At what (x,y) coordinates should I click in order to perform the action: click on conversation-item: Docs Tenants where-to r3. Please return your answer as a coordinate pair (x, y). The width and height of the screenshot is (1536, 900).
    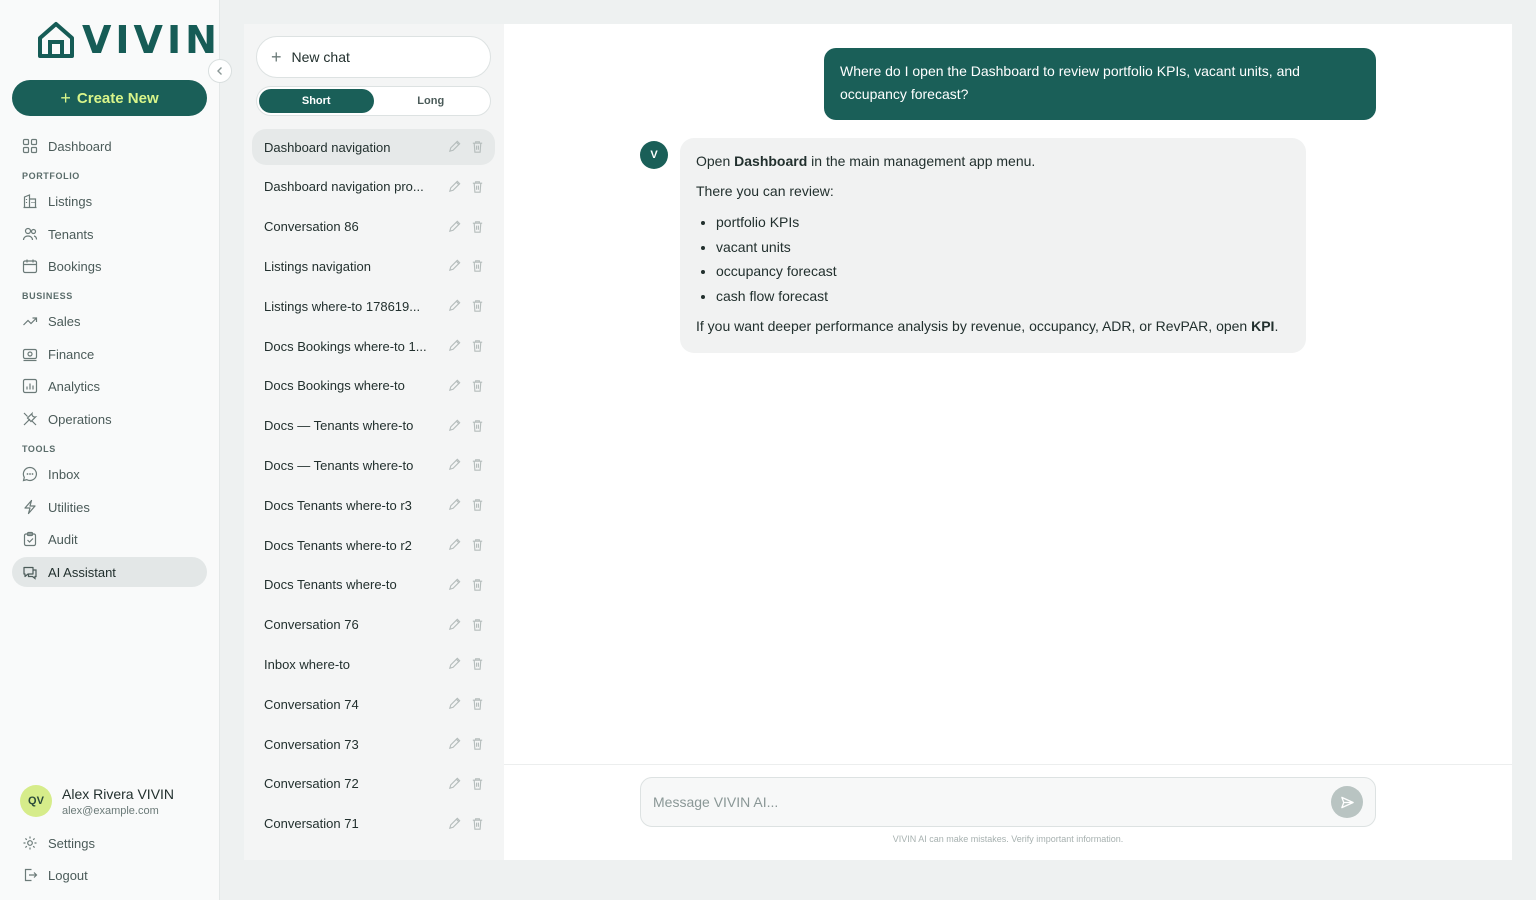
    Looking at the image, I should click on (373, 505).